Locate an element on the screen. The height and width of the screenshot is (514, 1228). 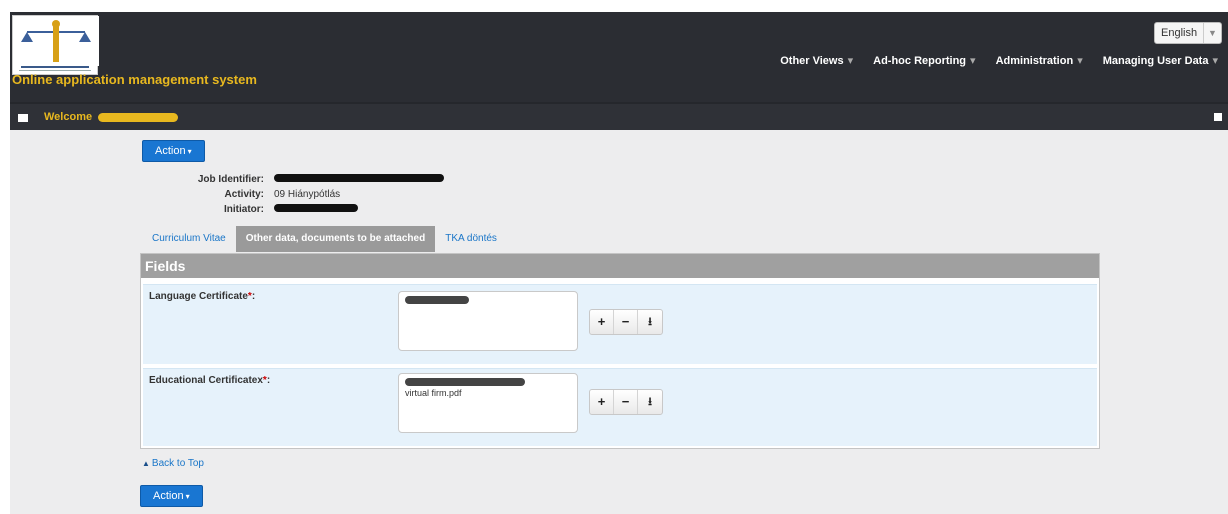
redacted-job-identifier is located at coordinates (359, 178).